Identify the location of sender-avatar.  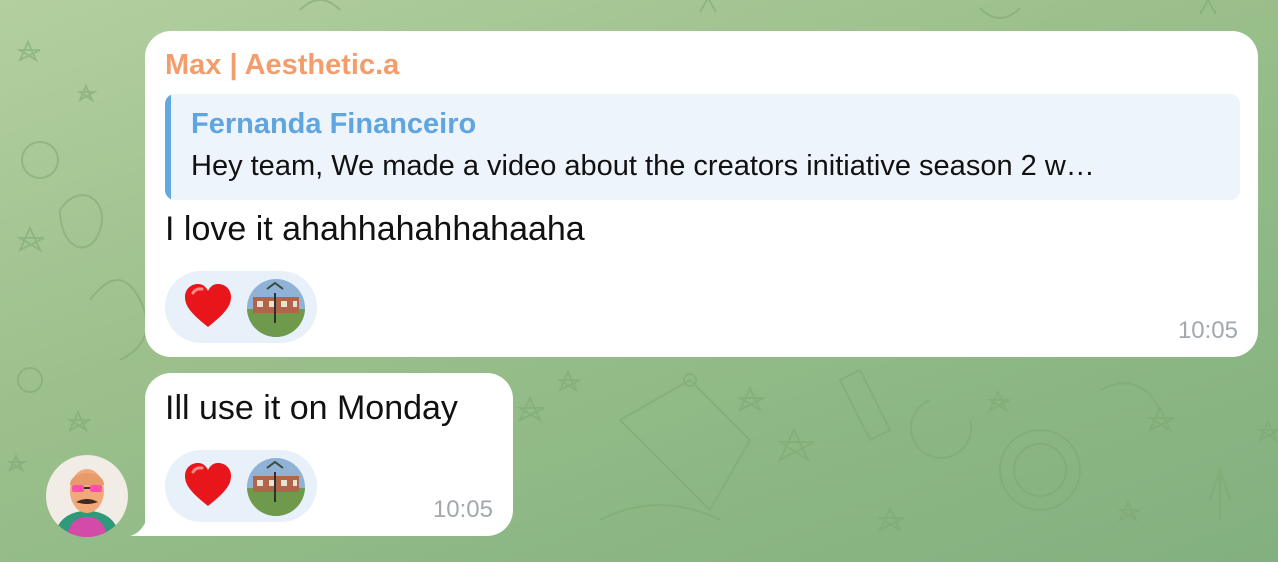
(87, 496).